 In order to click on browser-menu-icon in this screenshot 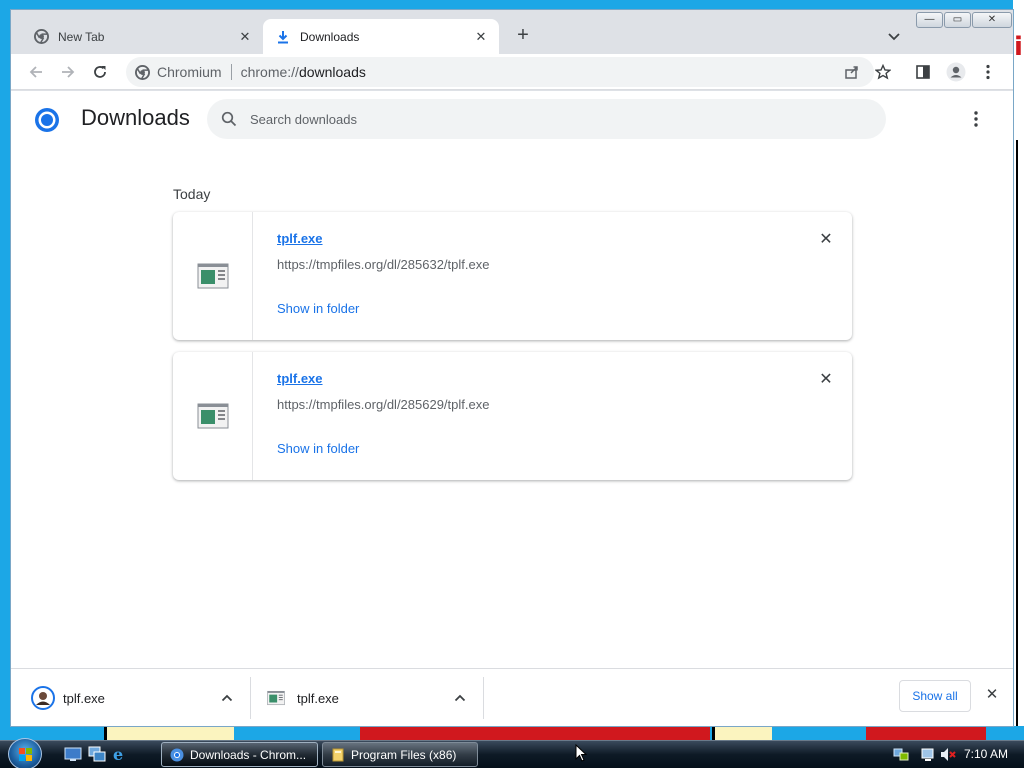, I will do `click(988, 72)`.